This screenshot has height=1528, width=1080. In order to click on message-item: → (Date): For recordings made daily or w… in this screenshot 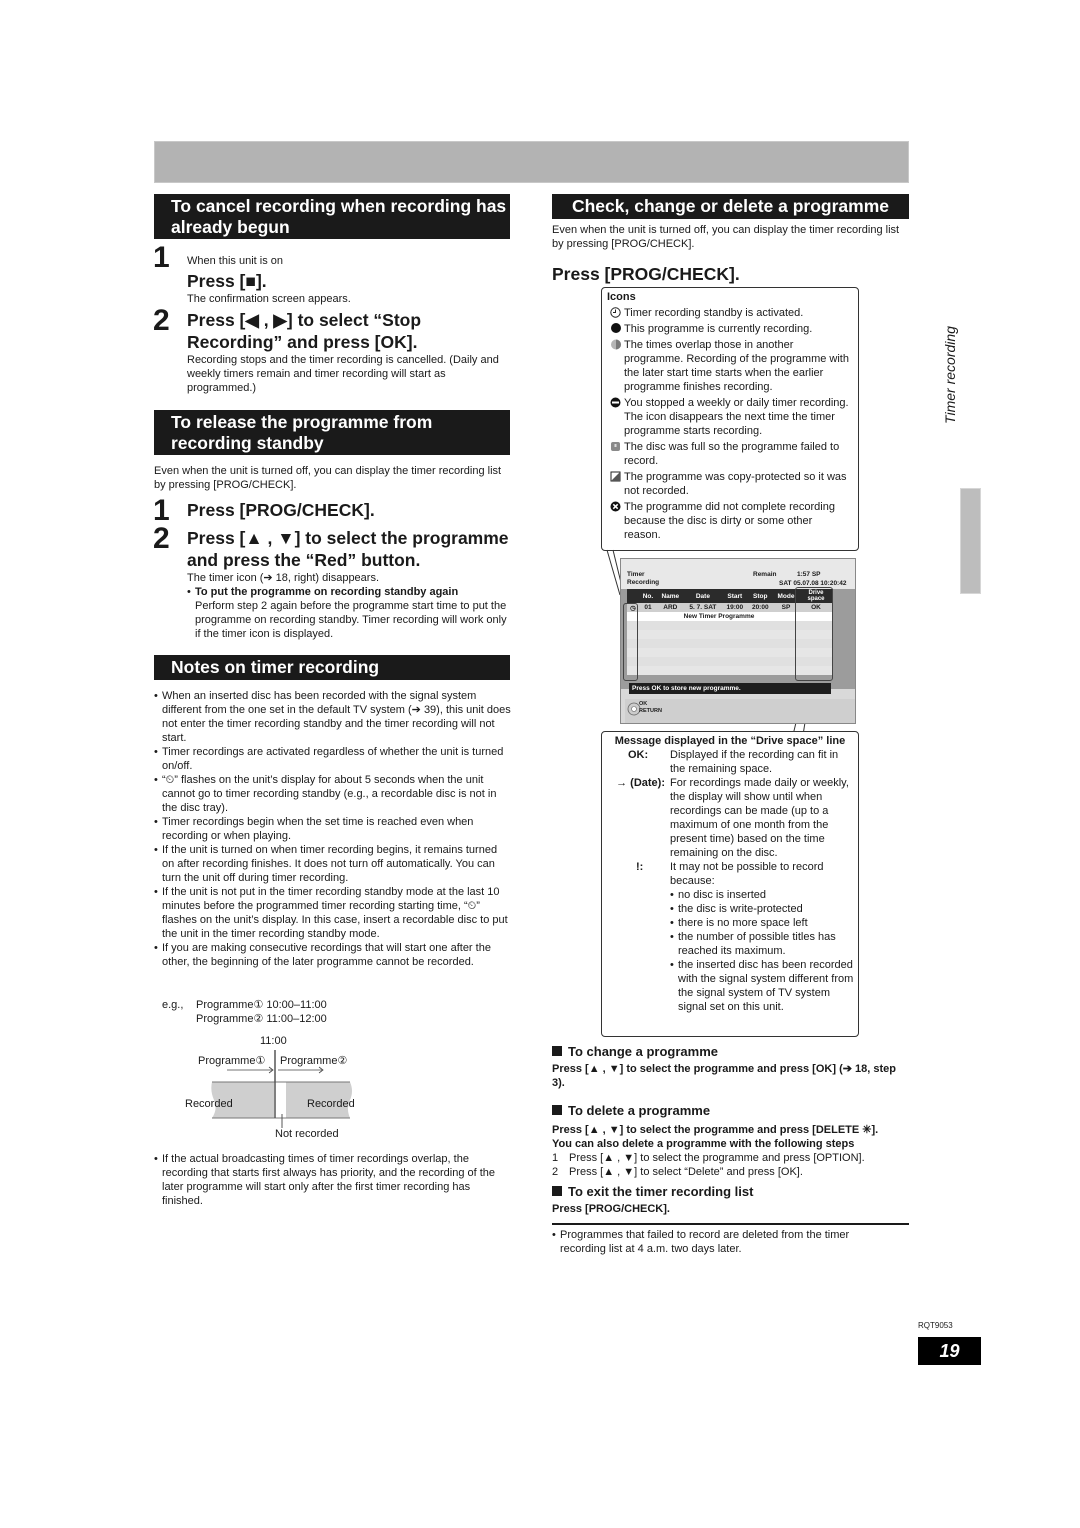, I will do `click(732, 818)`.